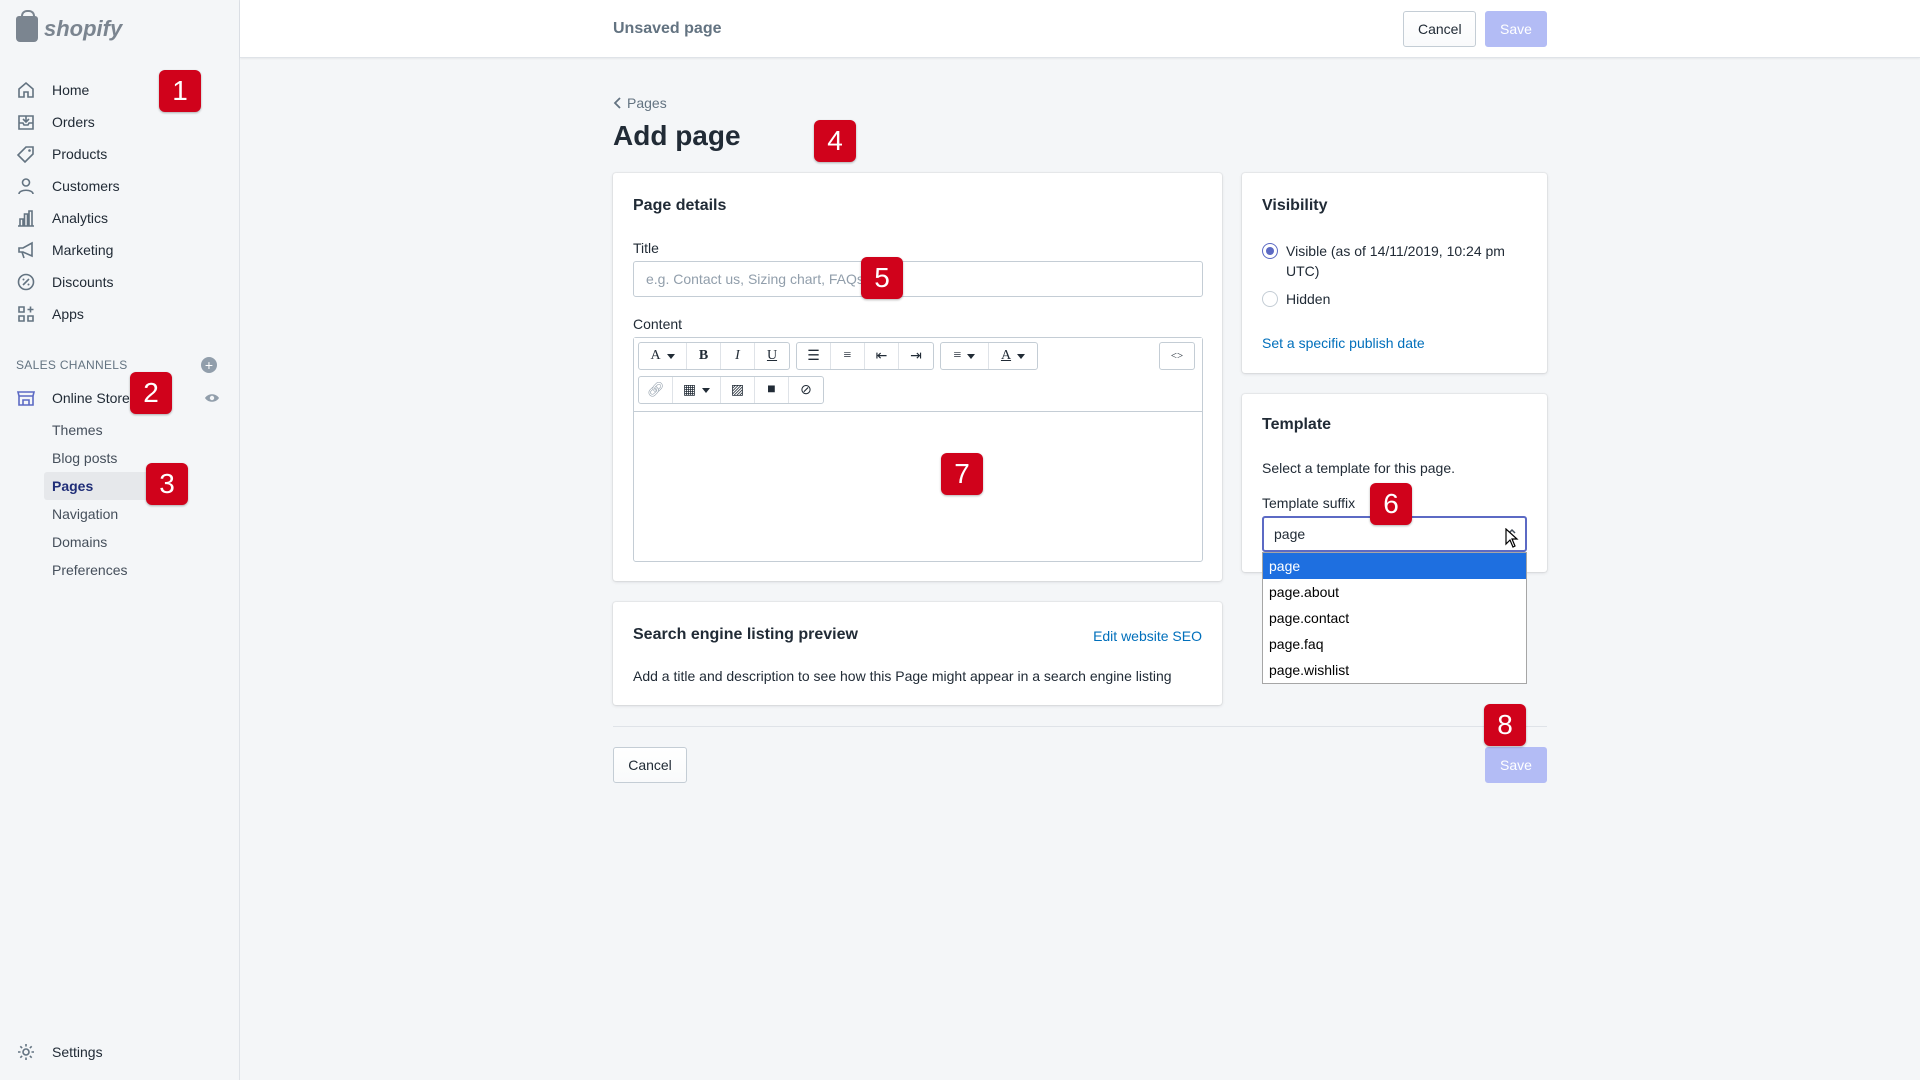  I want to click on sidebar-item-online-store: Online Store, so click(120, 398).